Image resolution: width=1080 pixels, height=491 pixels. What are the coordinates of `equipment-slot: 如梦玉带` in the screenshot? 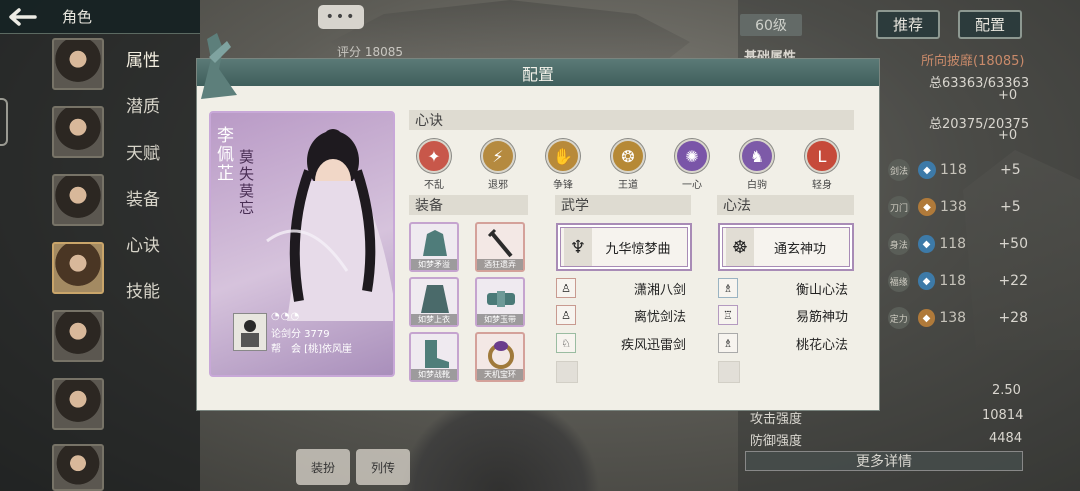 It's located at (500, 302).